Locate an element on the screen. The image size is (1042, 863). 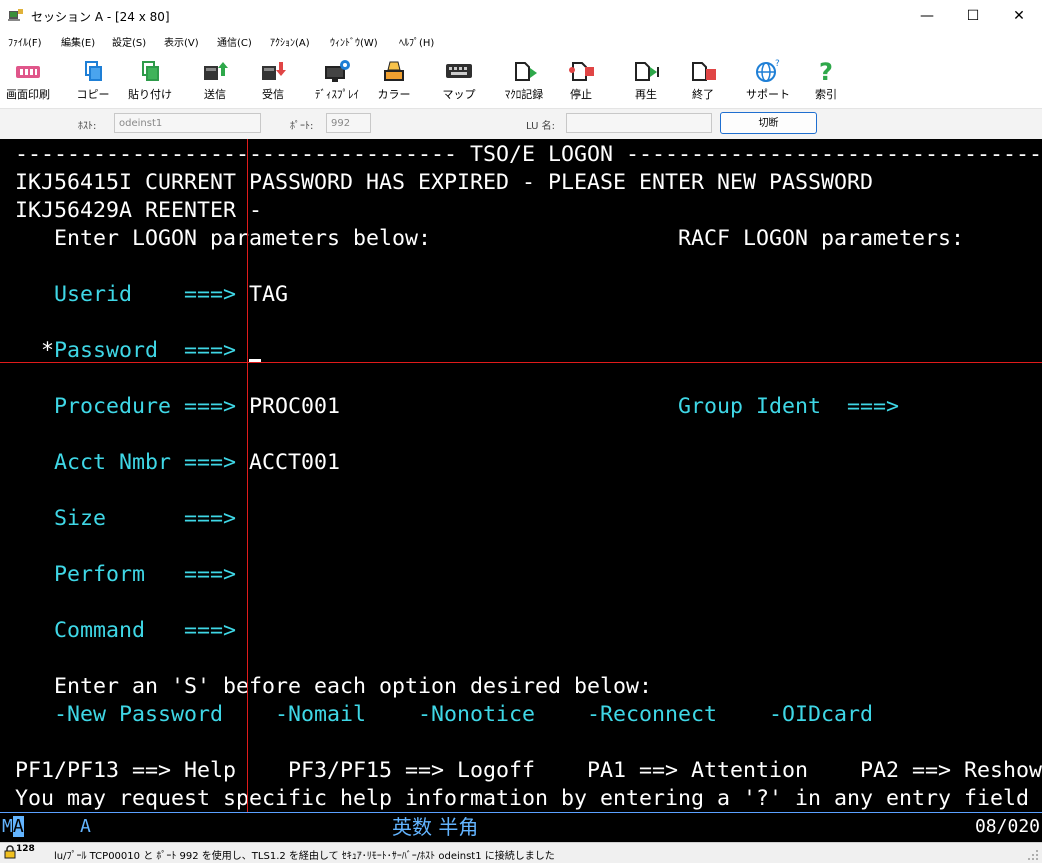
host-field: odeinst1 is located at coordinates (187, 123).